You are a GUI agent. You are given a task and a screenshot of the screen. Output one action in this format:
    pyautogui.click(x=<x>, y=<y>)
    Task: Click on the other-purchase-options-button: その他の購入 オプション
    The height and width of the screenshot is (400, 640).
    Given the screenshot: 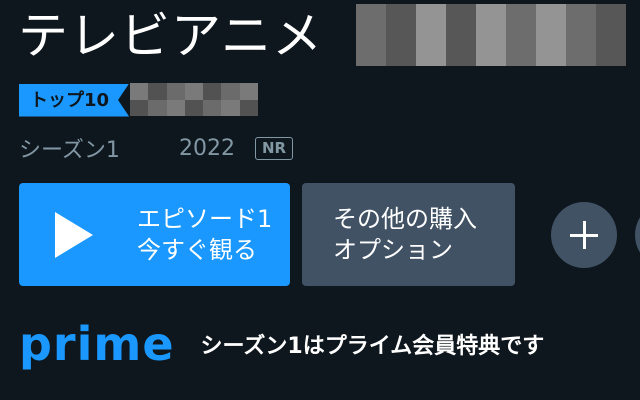 What is the action you would take?
    pyautogui.click(x=408, y=234)
    